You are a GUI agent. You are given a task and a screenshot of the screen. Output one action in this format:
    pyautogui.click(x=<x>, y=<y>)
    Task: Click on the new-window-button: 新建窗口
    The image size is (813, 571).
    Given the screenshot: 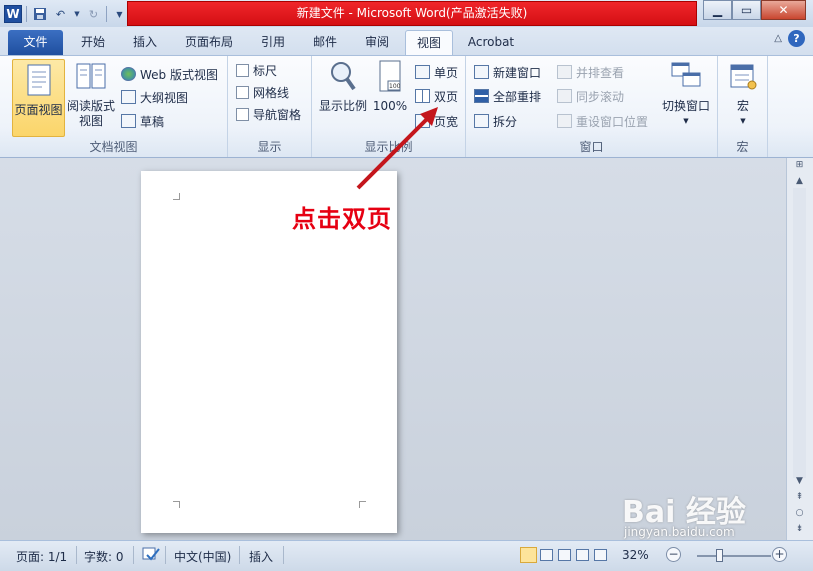 What is the action you would take?
    pyautogui.click(x=507, y=72)
    